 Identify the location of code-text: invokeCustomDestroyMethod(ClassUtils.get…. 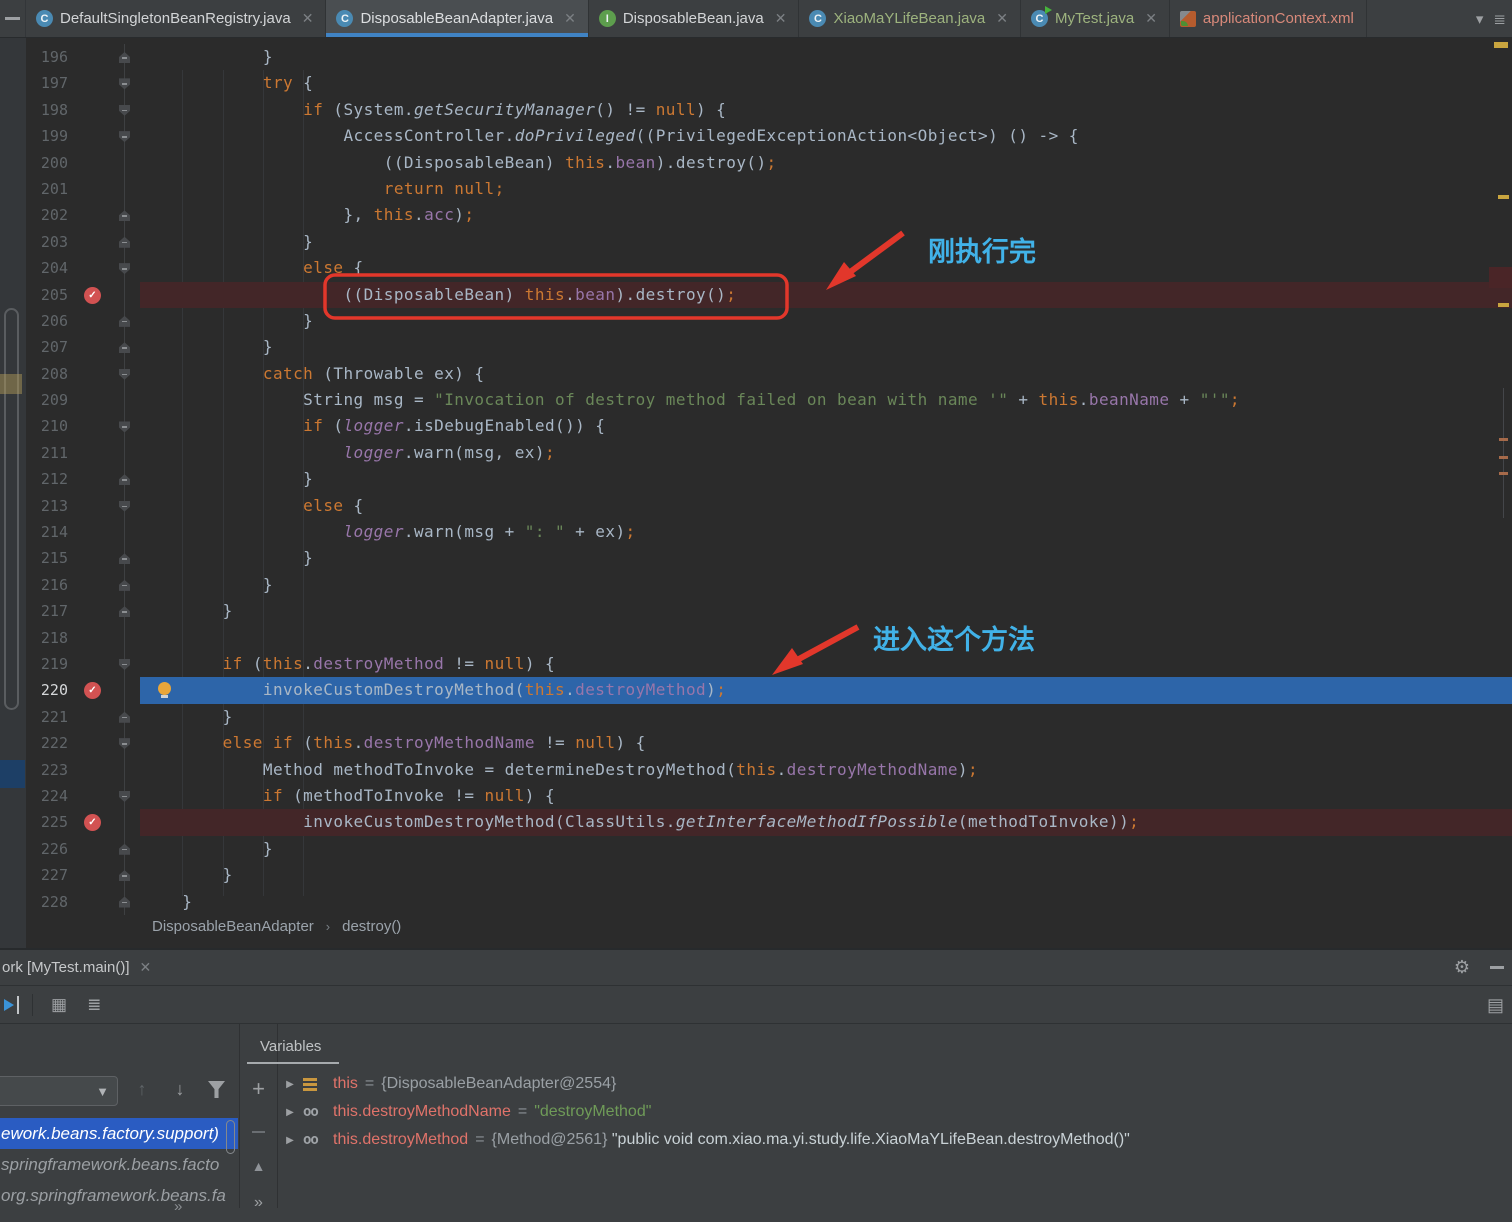
(826, 822).